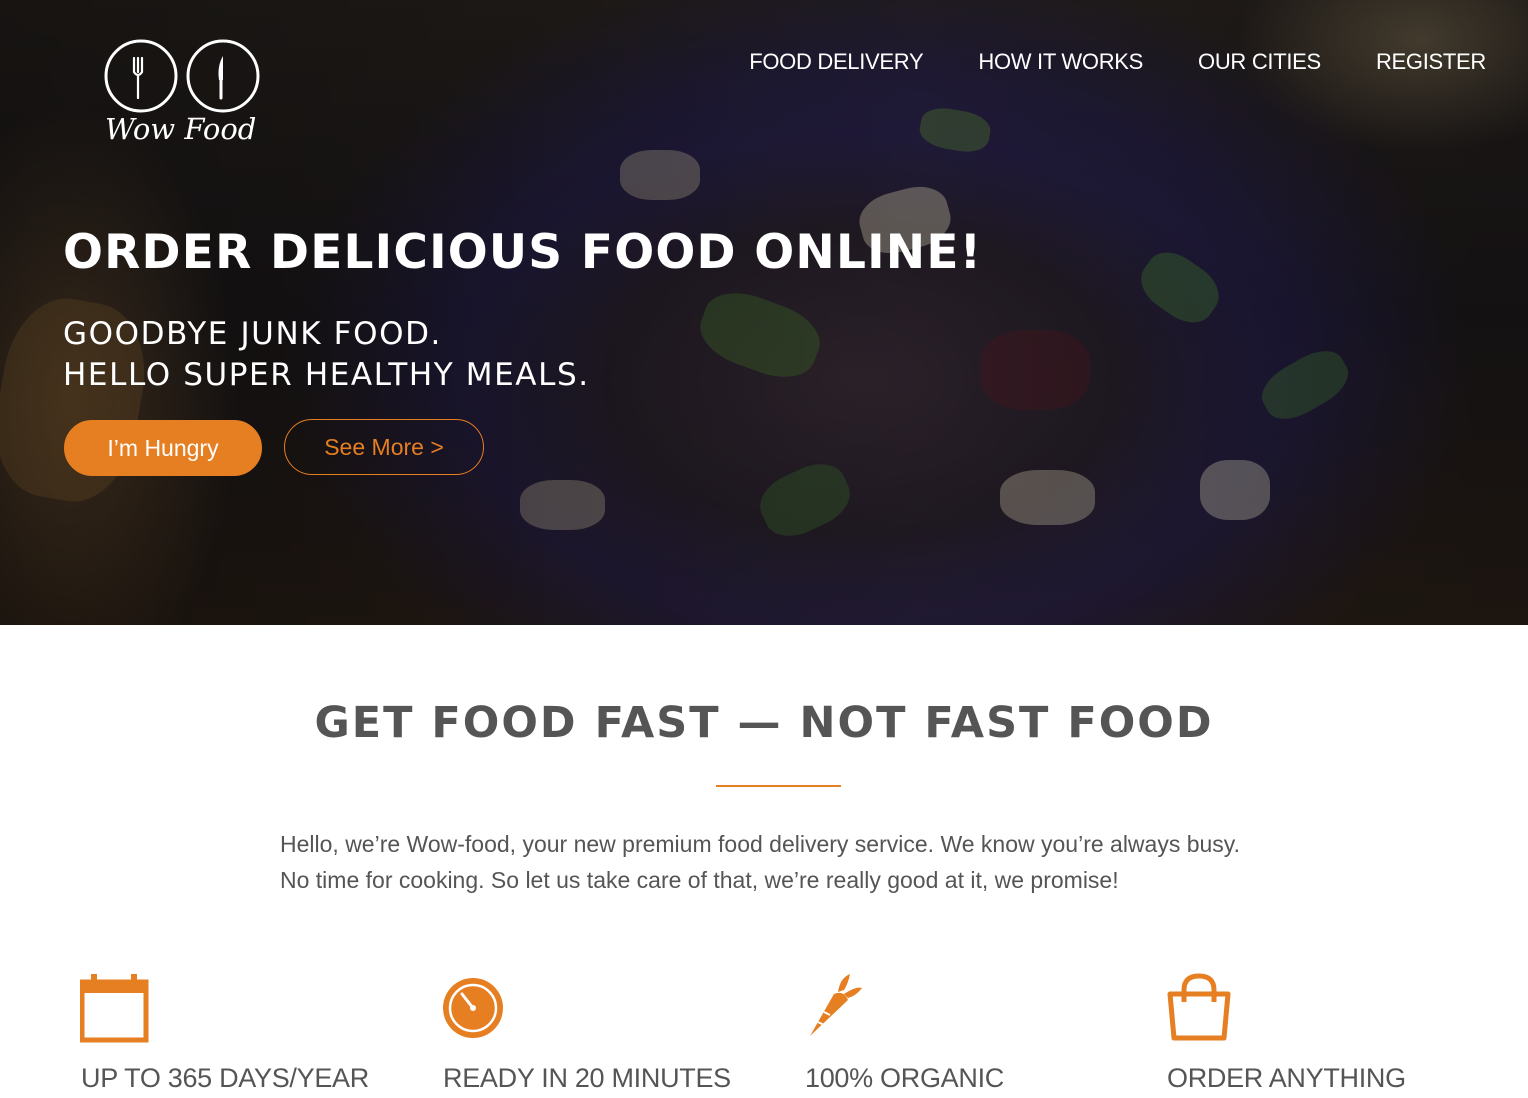  I want to click on feature-label: ORDER ANYTHING, so click(1286, 1078).